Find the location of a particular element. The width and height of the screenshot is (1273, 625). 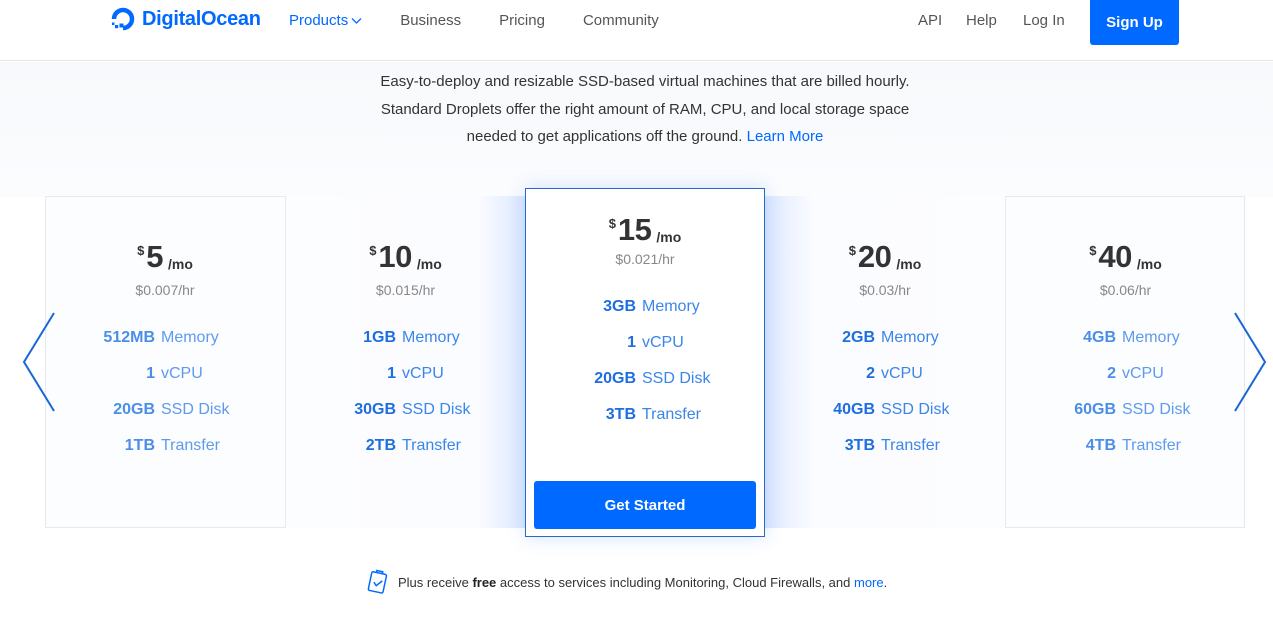

spec-disk: 20GB SSD Disk is located at coordinates (645, 385).